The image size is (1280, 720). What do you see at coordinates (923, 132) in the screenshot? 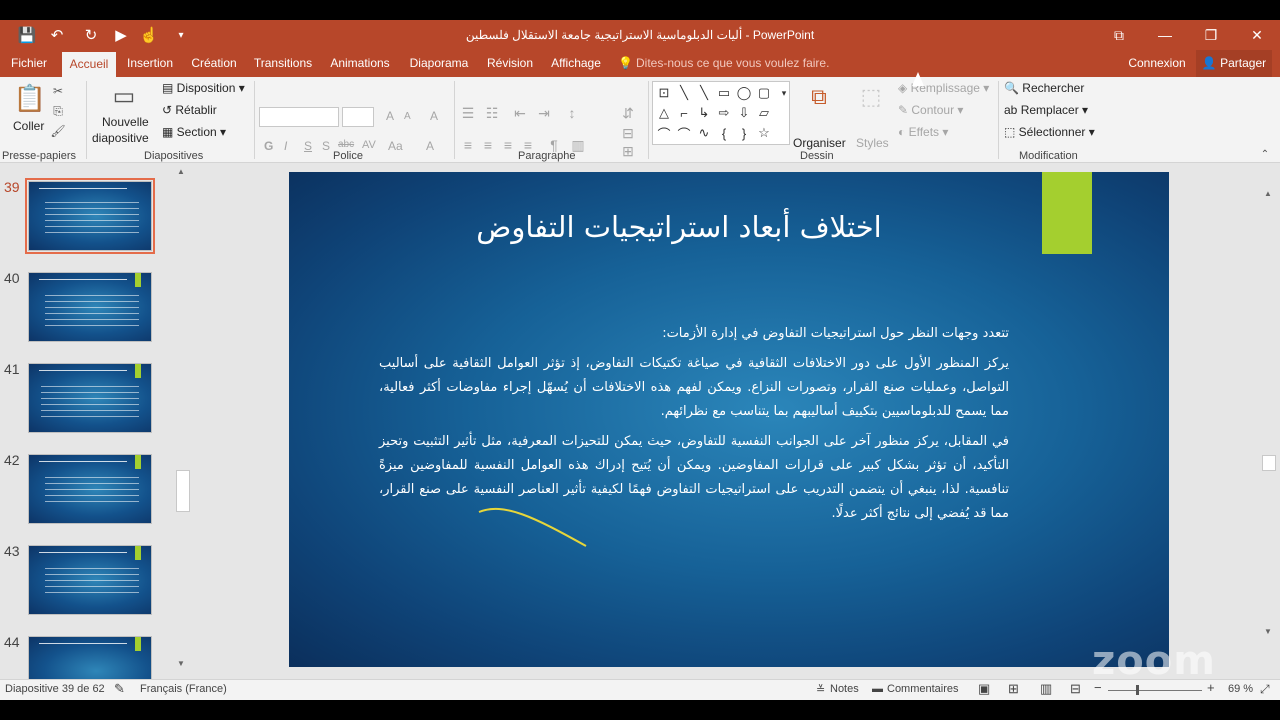
I see `shape-effects-button: ◐ Effets ▾` at bounding box center [923, 132].